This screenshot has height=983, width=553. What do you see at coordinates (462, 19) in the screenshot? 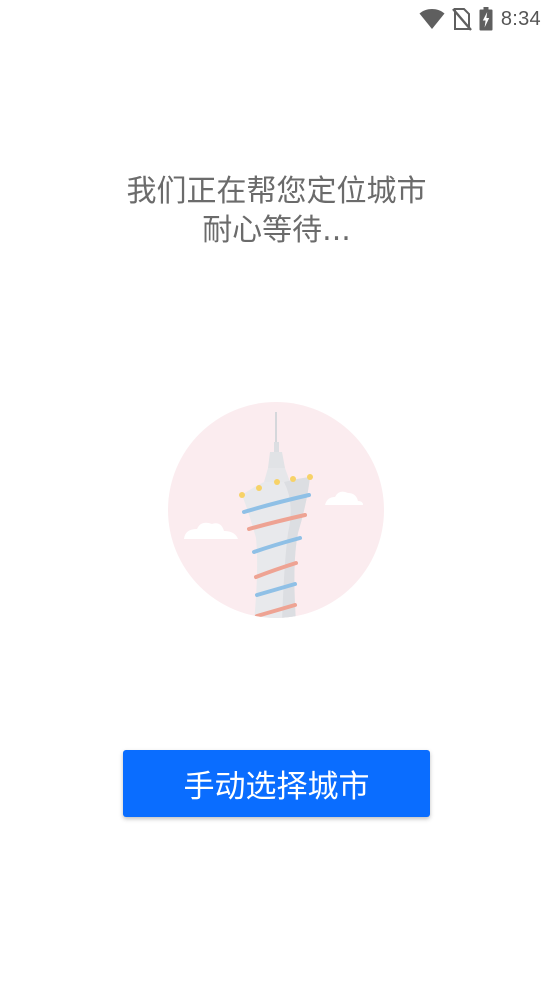
I see `no-sim-icon` at bounding box center [462, 19].